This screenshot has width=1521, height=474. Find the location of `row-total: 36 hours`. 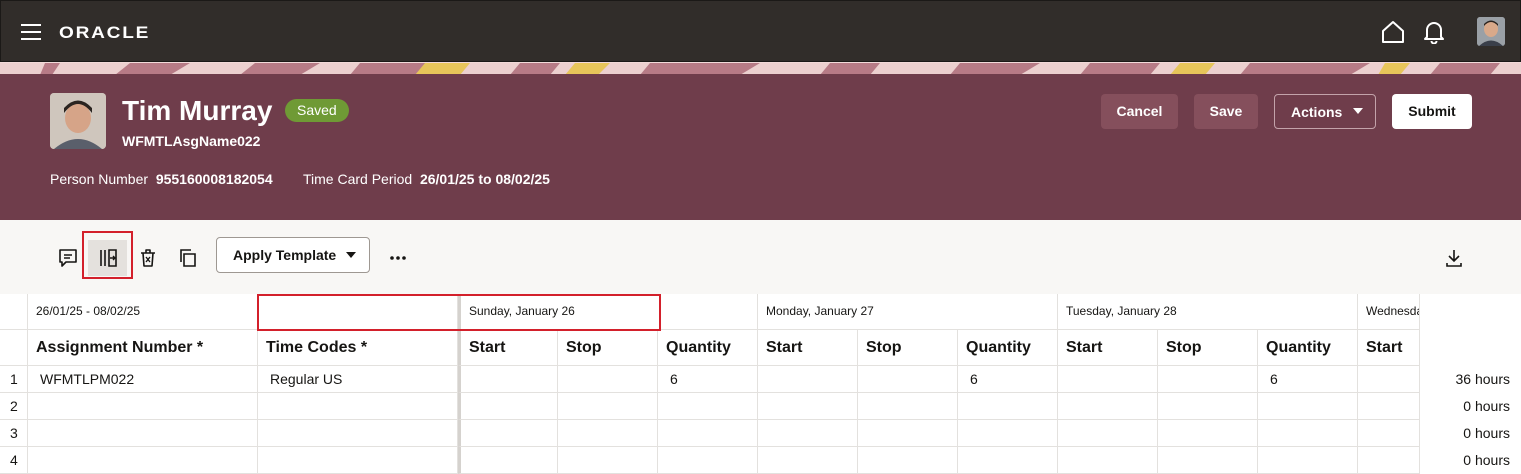

row-total: 36 hours is located at coordinates (1482, 379).